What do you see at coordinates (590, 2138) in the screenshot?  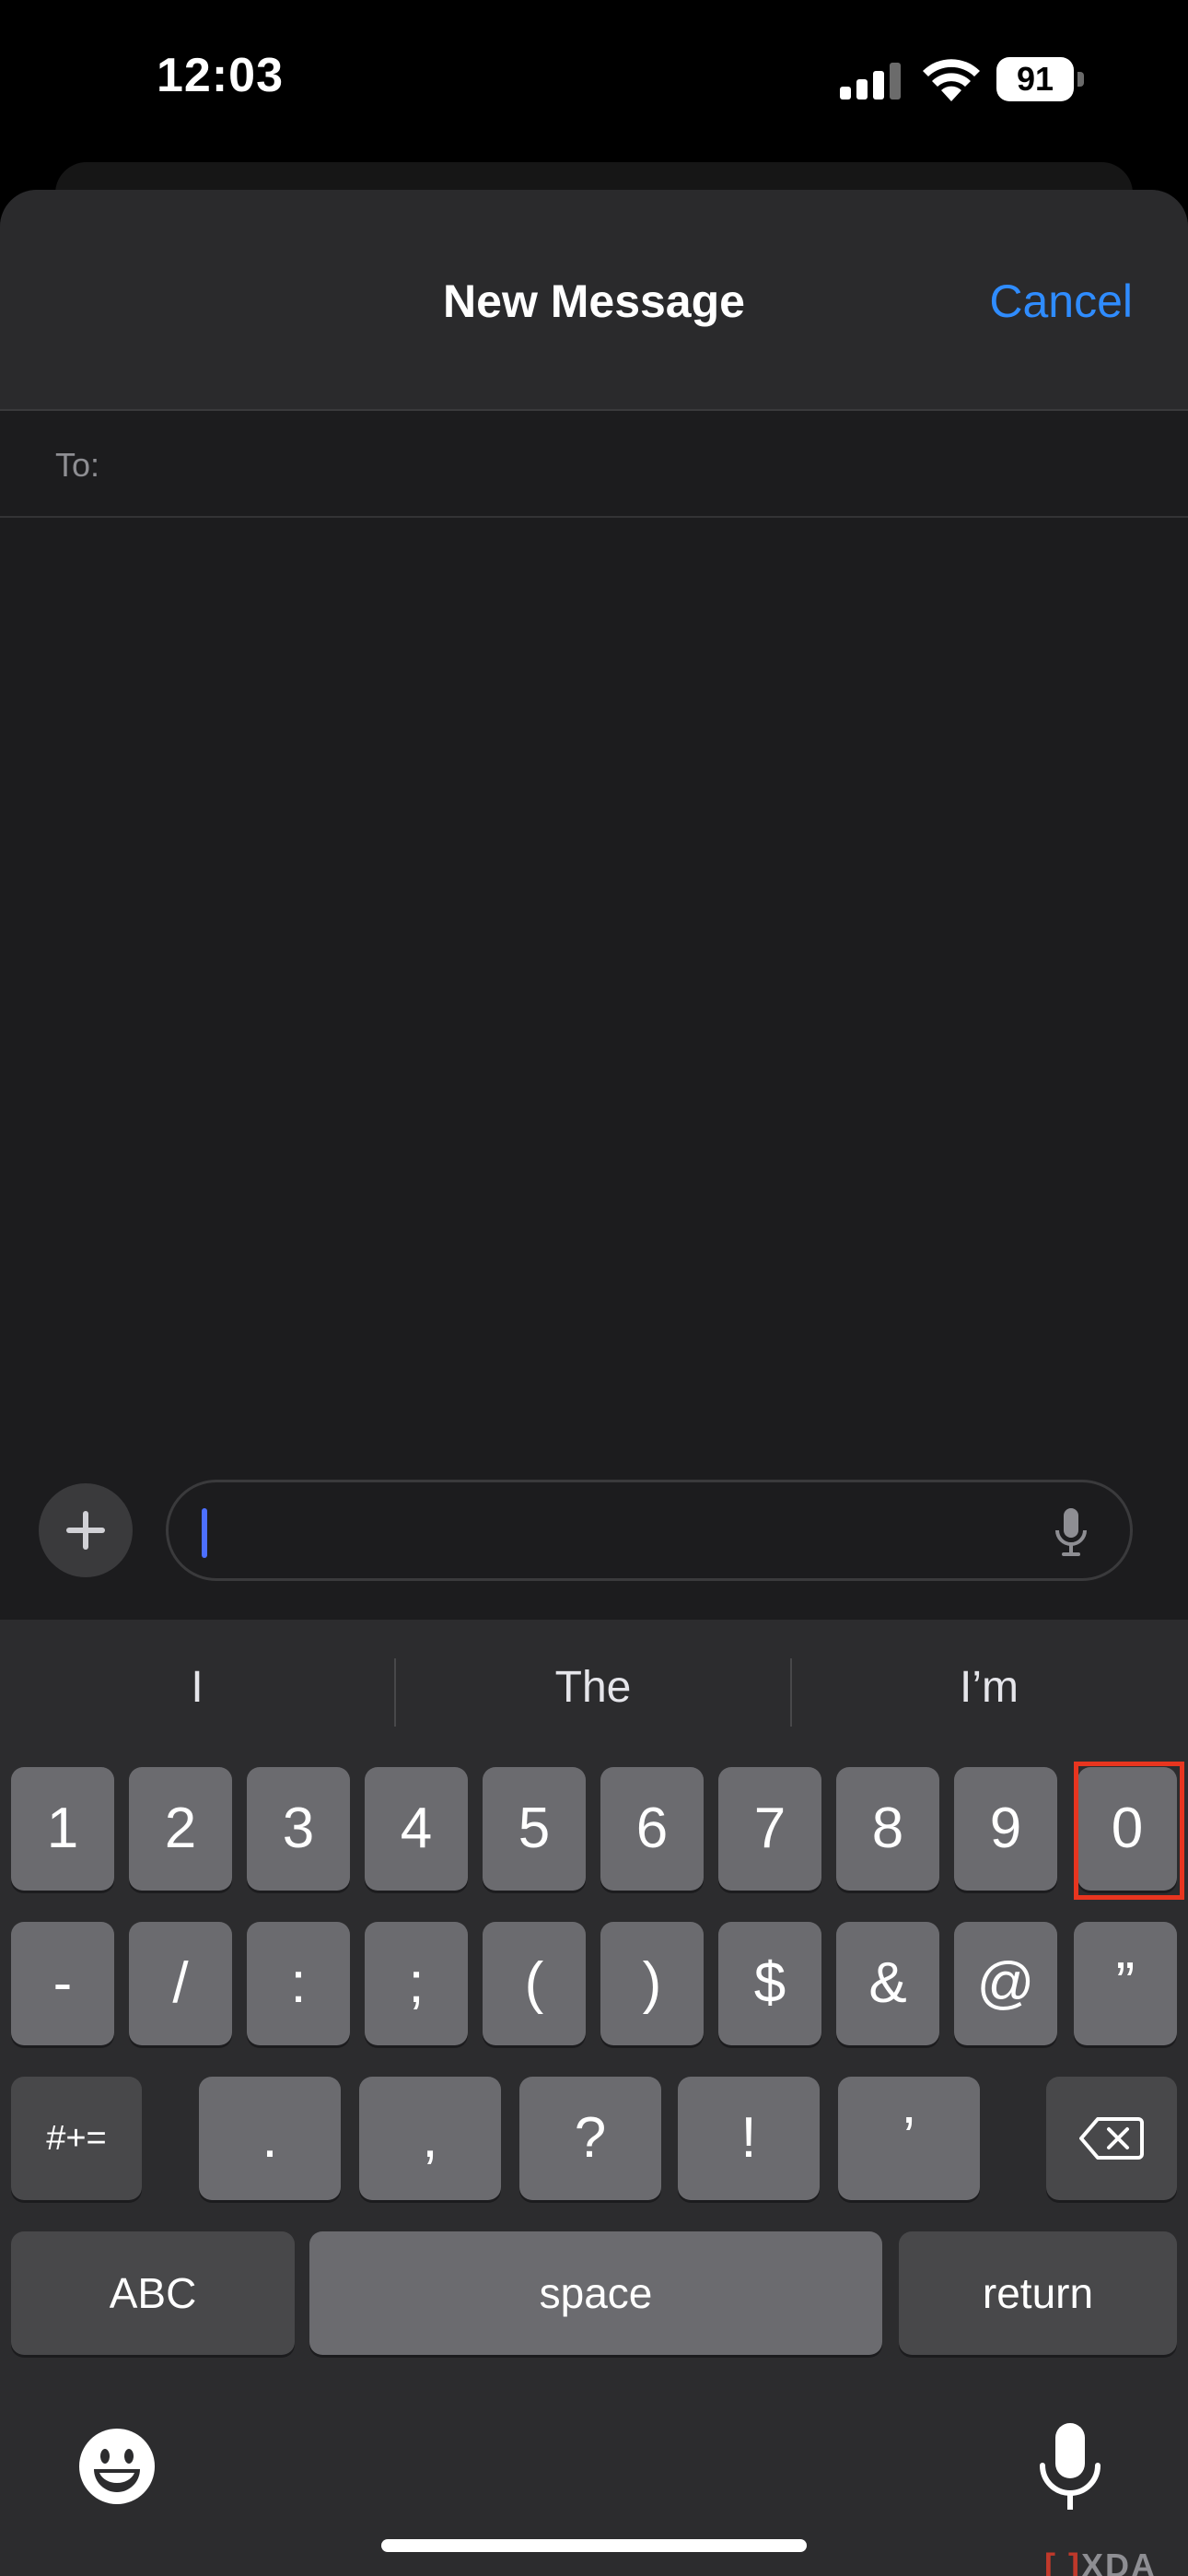 I see `key-question: ?` at bounding box center [590, 2138].